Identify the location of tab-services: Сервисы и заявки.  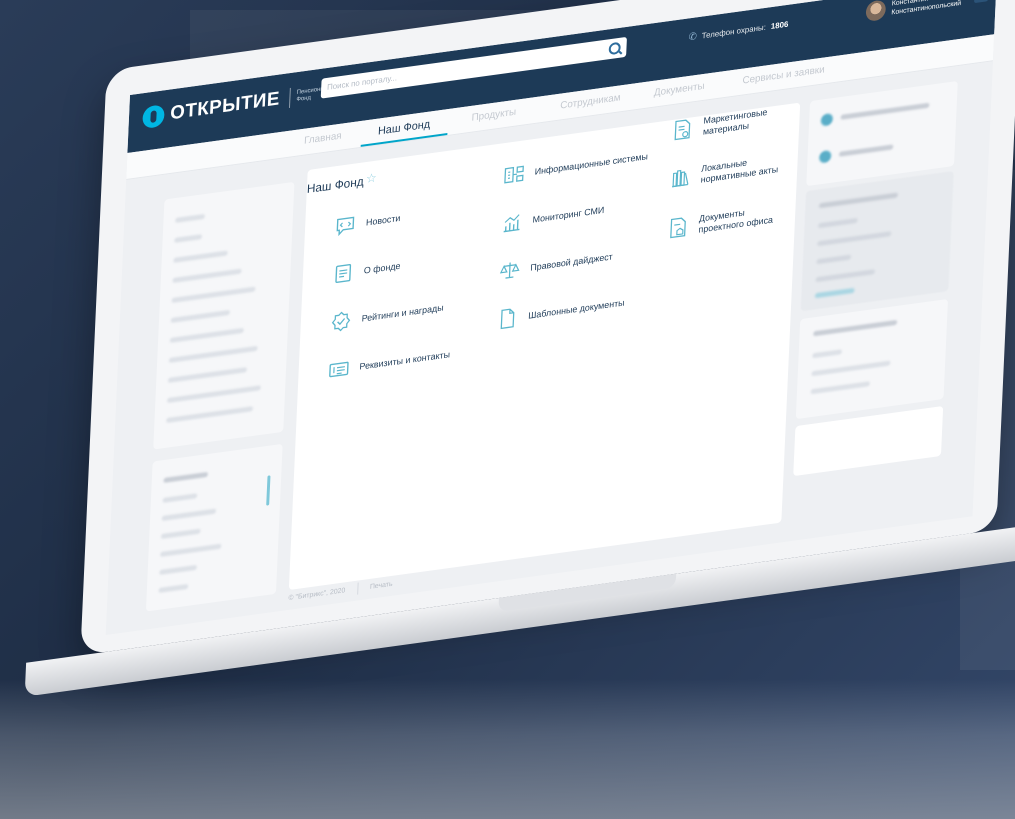
(783, 75).